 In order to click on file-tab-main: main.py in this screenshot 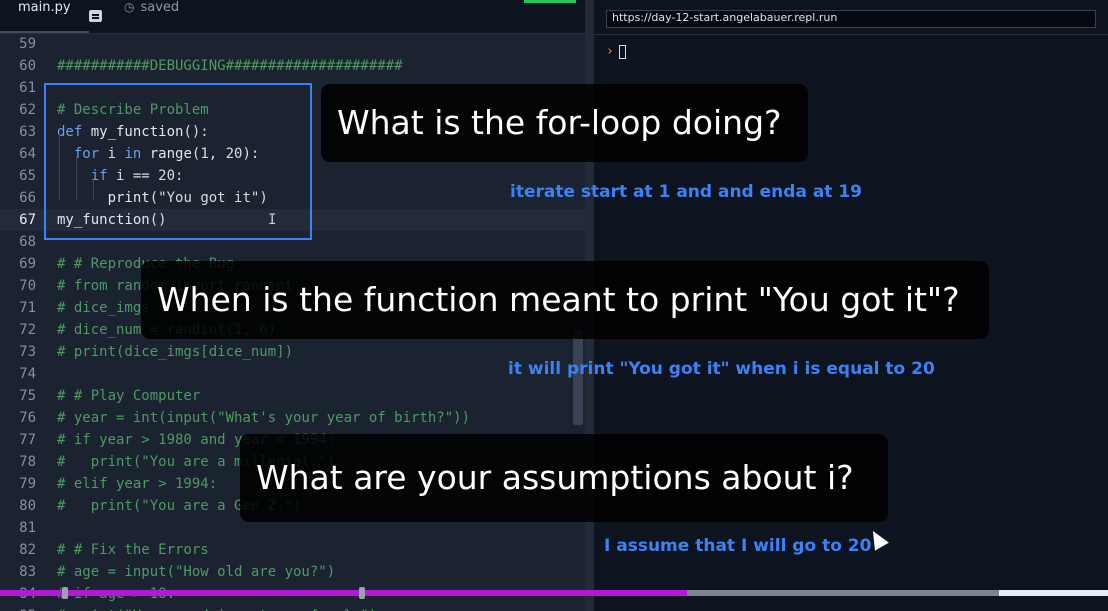, I will do `click(44, 16)`.